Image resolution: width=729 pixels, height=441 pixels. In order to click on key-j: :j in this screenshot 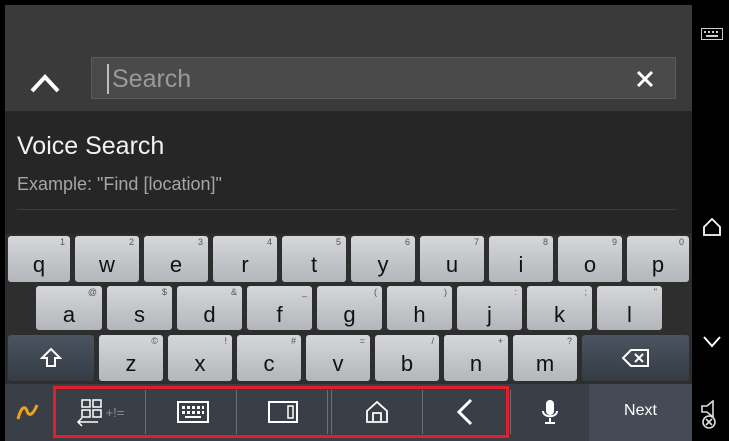, I will do `click(489, 308)`.